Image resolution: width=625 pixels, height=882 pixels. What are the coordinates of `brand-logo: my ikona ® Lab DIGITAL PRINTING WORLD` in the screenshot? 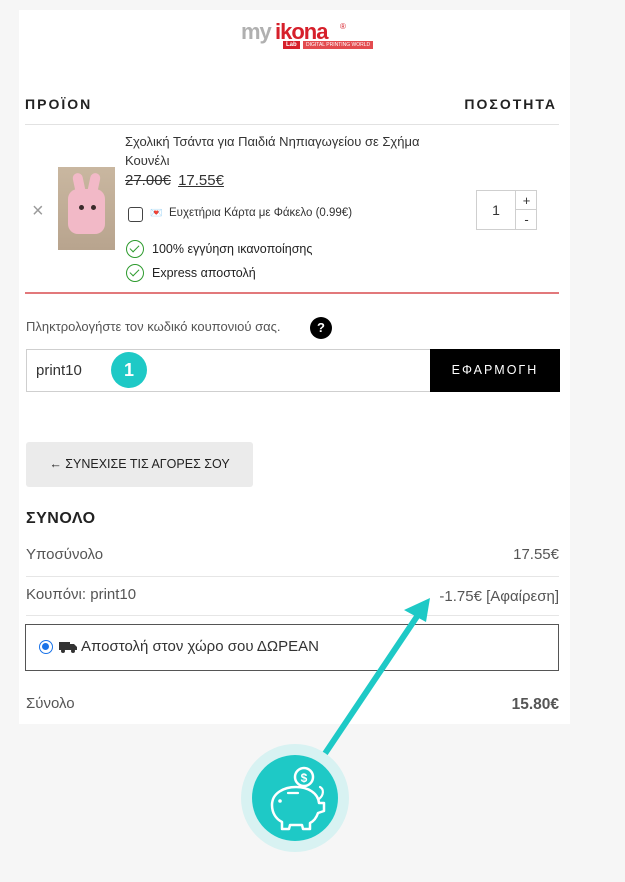 It's located at (307, 37).